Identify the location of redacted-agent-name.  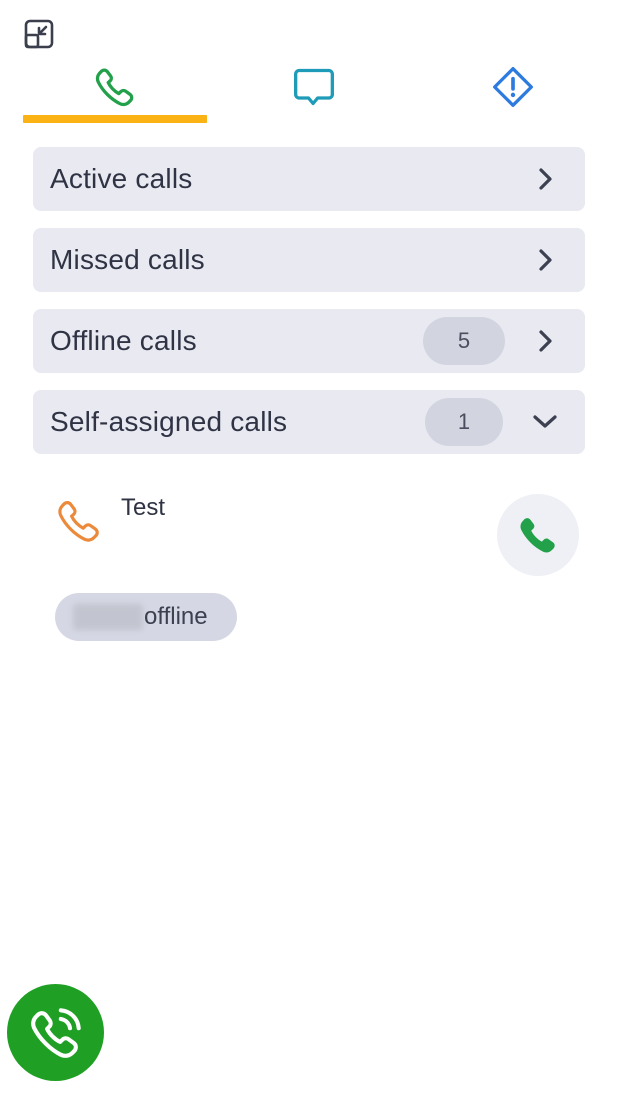
(108, 617).